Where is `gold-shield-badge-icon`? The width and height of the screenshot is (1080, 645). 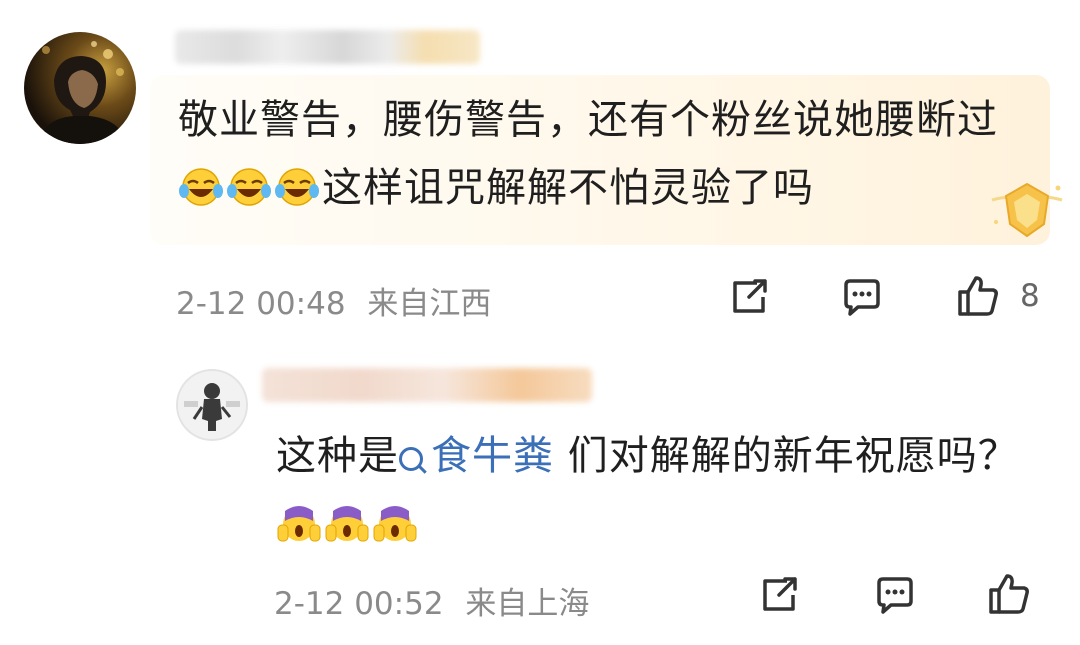
gold-shield-badge-icon is located at coordinates (1027, 210).